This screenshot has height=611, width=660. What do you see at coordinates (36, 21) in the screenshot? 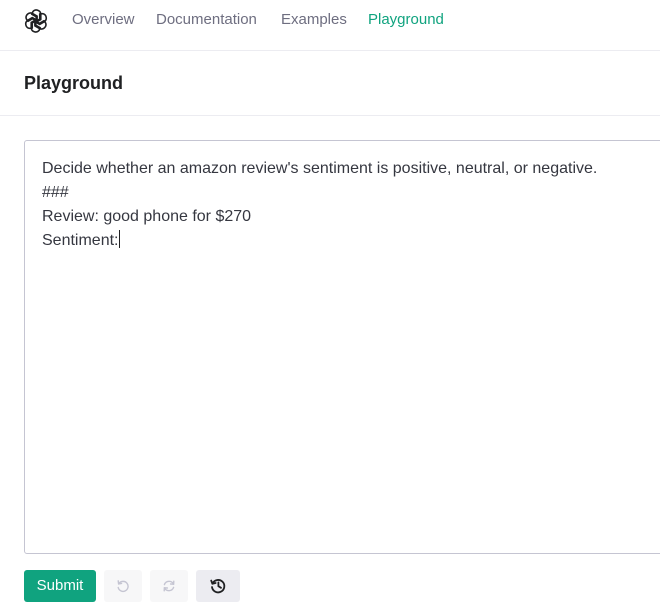
I see `openai-logo-icon` at bounding box center [36, 21].